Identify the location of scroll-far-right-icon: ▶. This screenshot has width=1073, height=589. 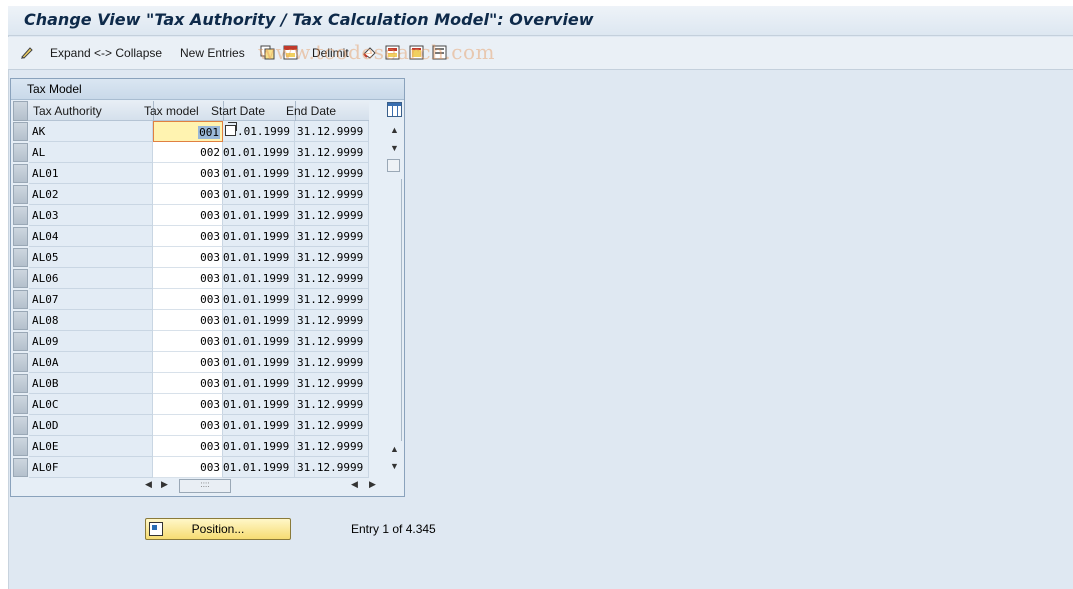
(372, 484).